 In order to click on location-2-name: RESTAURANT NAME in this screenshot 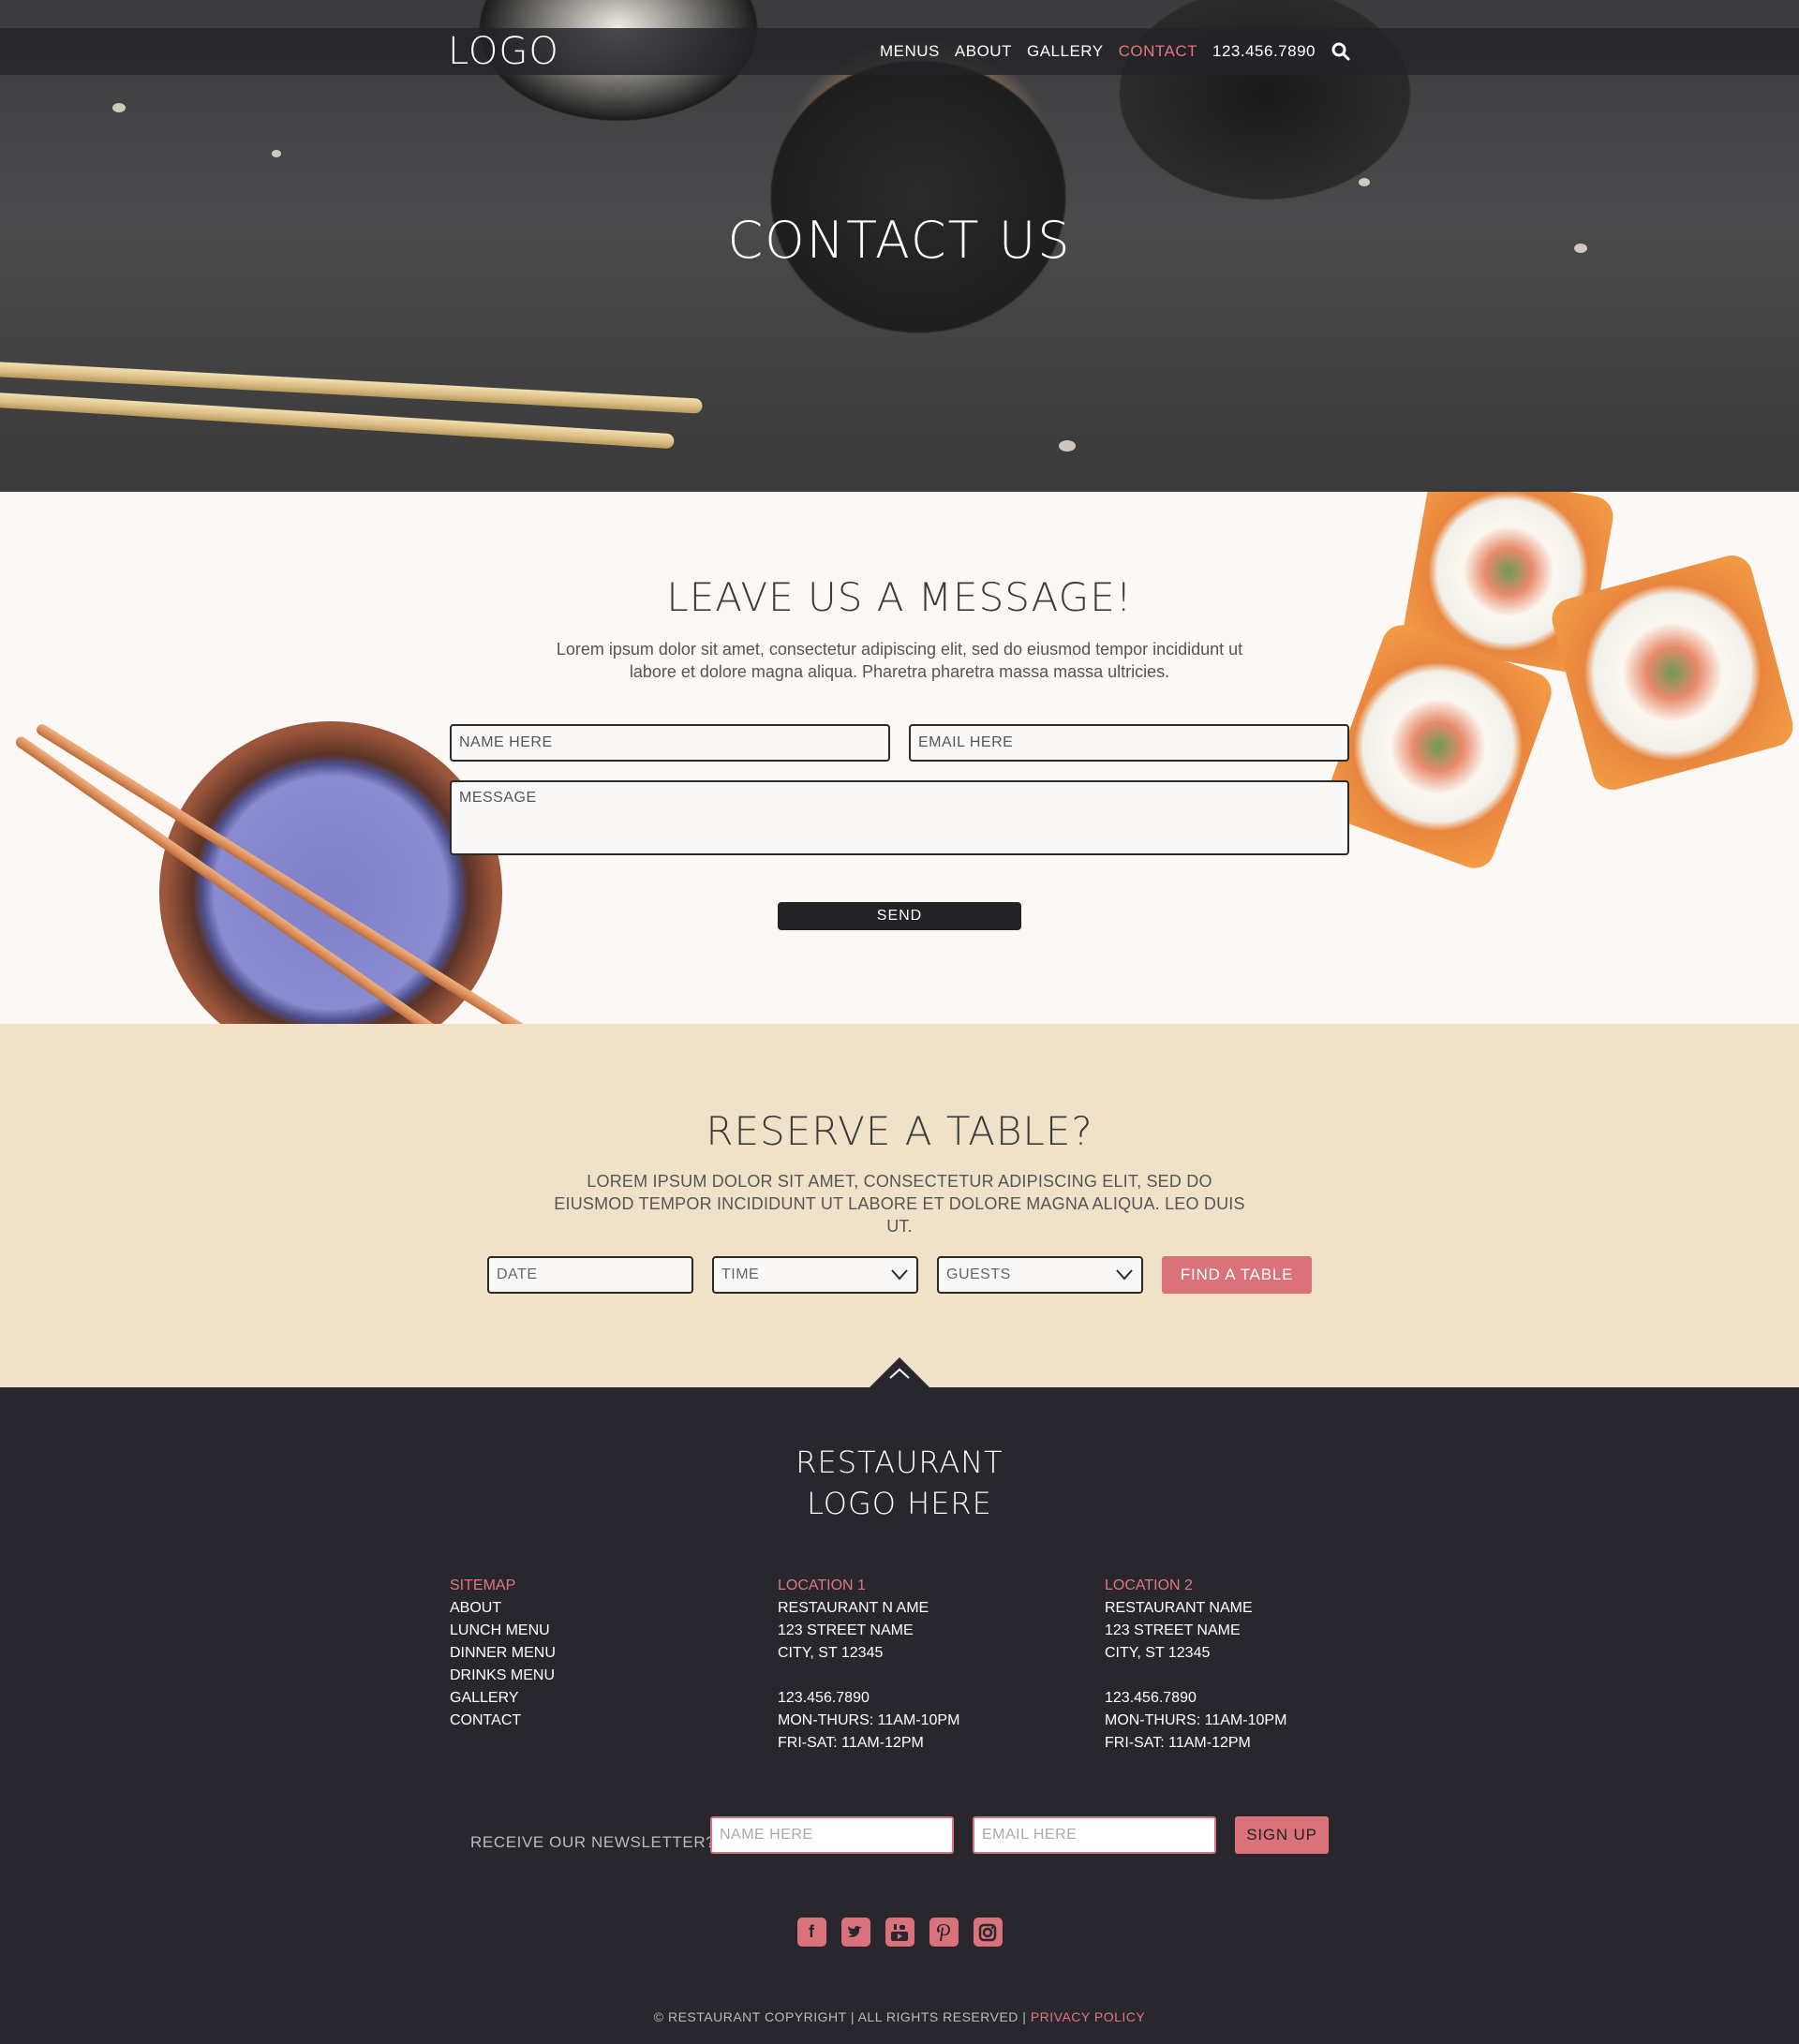, I will do `click(1179, 1608)`.